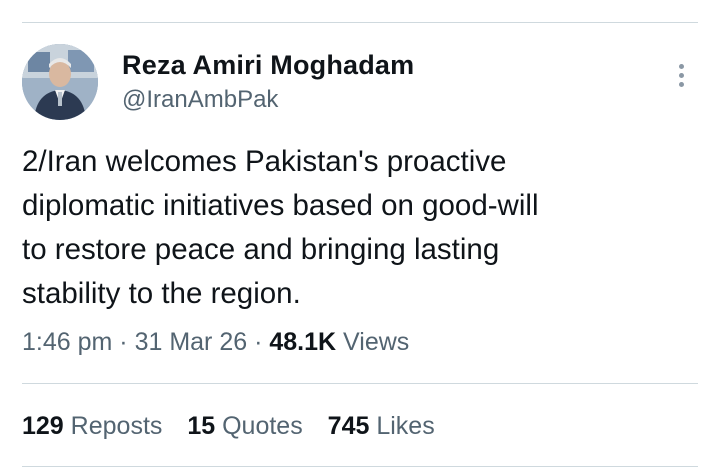 The height and width of the screenshot is (473, 720). What do you see at coordinates (303, 342) in the screenshot?
I see `views-count: 48.1K` at bounding box center [303, 342].